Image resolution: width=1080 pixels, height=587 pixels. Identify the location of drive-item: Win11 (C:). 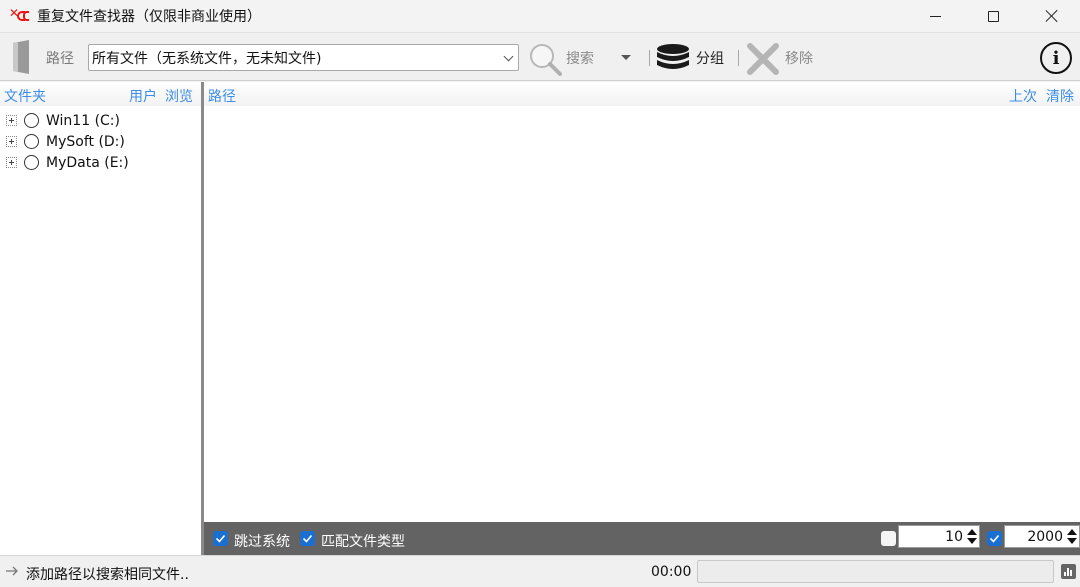
(100, 120).